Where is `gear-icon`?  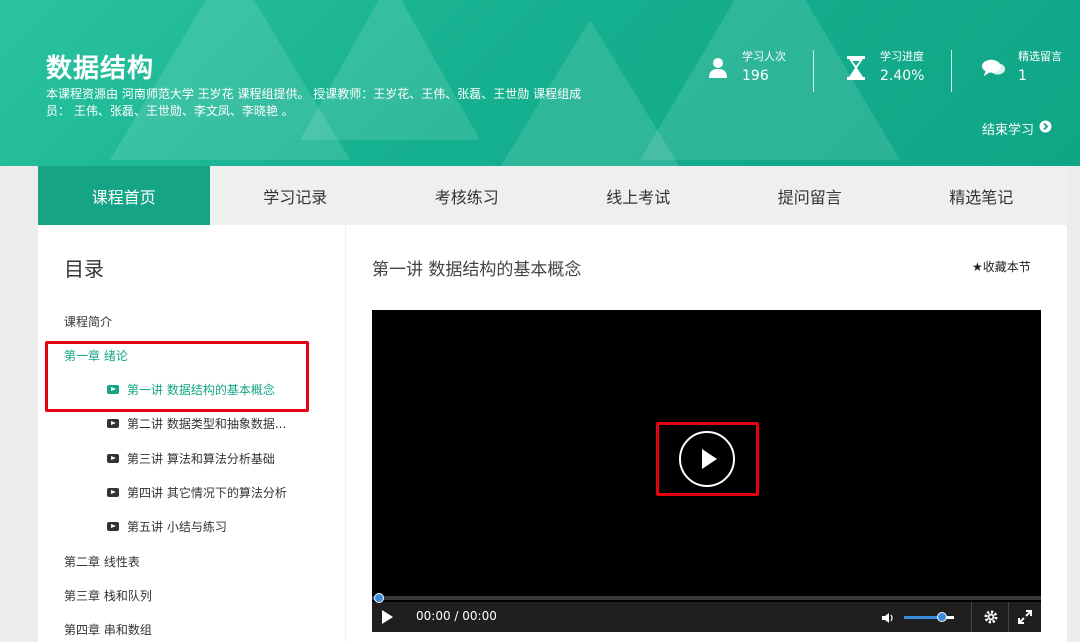 gear-icon is located at coordinates (991, 617).